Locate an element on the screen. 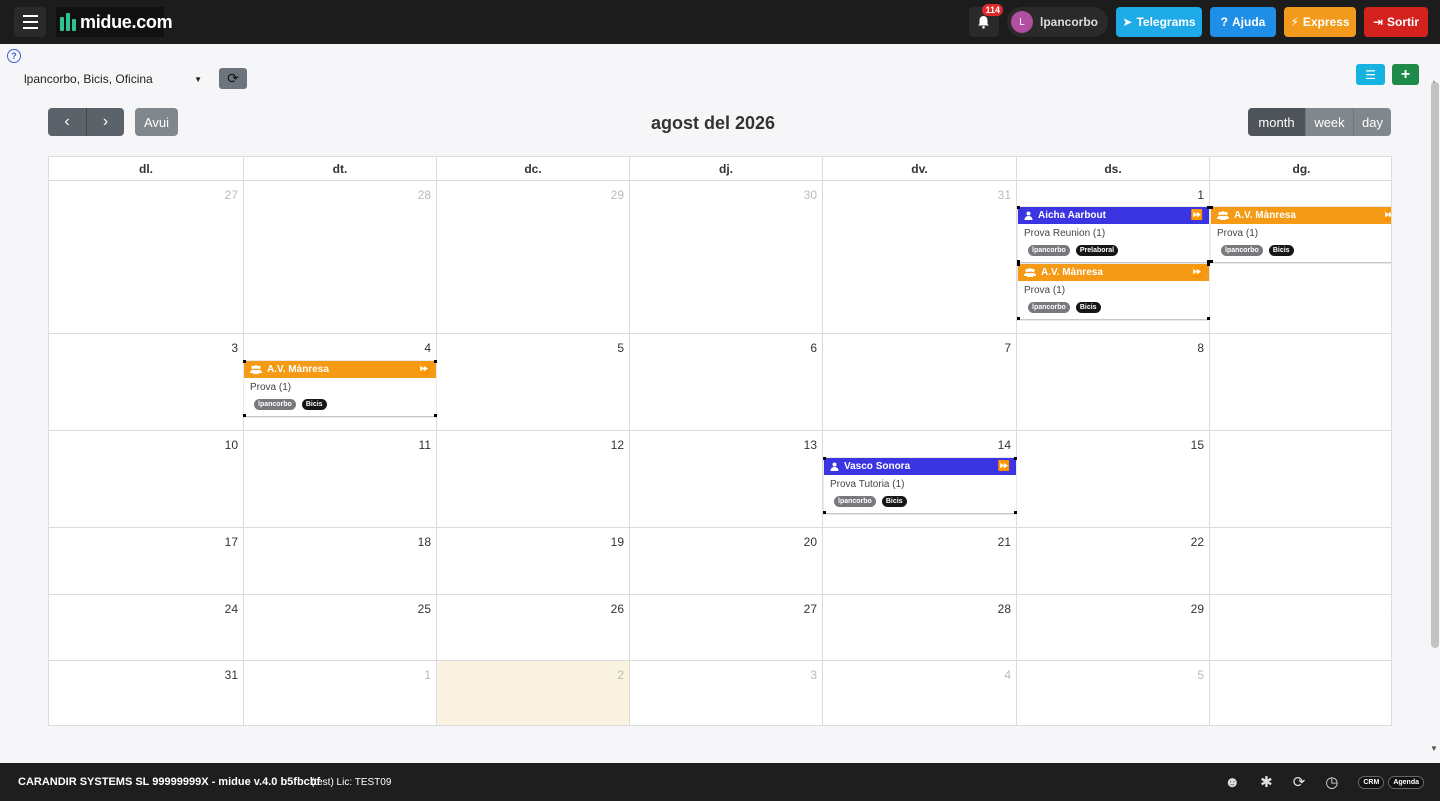  help-button: ? Ajuda is located at coordinates (1243, 22).